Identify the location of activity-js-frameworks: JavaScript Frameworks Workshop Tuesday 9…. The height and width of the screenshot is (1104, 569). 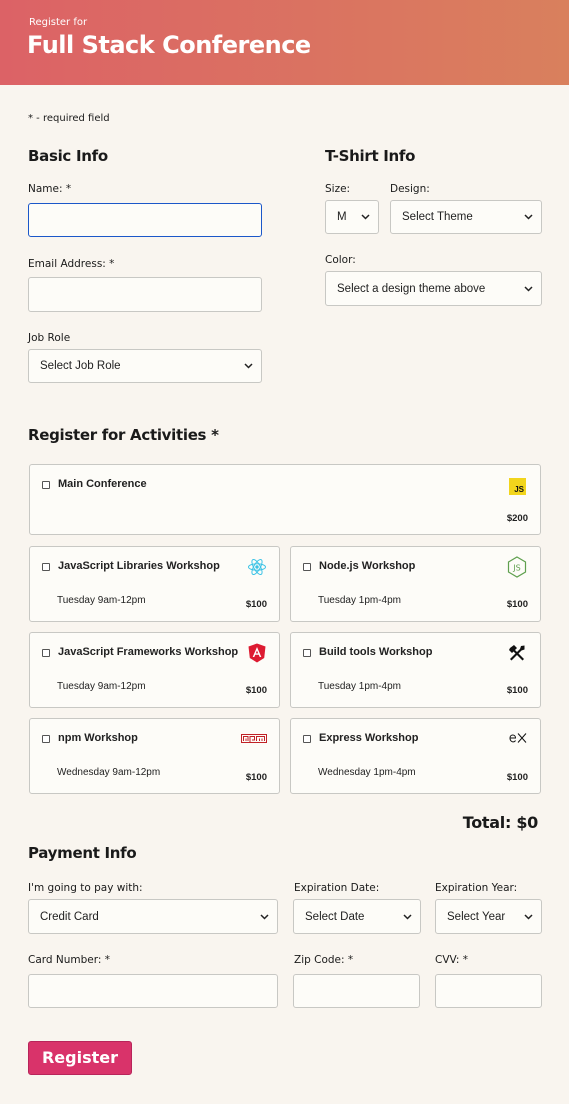
(154, 670).